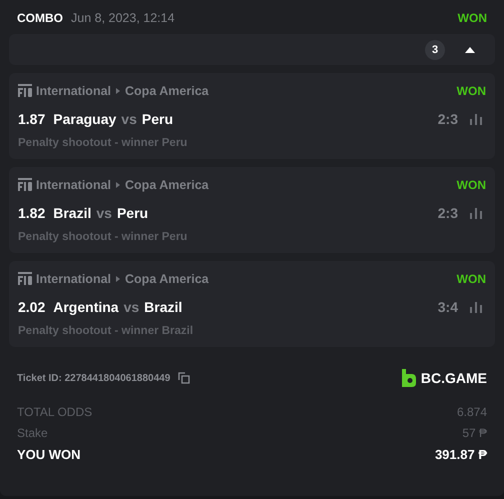 This screenshot has height=499, width=504. What do you see at coordinates (84, 119) in the screenshot?
I see `home-team: Paraguay` at bounding box center [84, 119].